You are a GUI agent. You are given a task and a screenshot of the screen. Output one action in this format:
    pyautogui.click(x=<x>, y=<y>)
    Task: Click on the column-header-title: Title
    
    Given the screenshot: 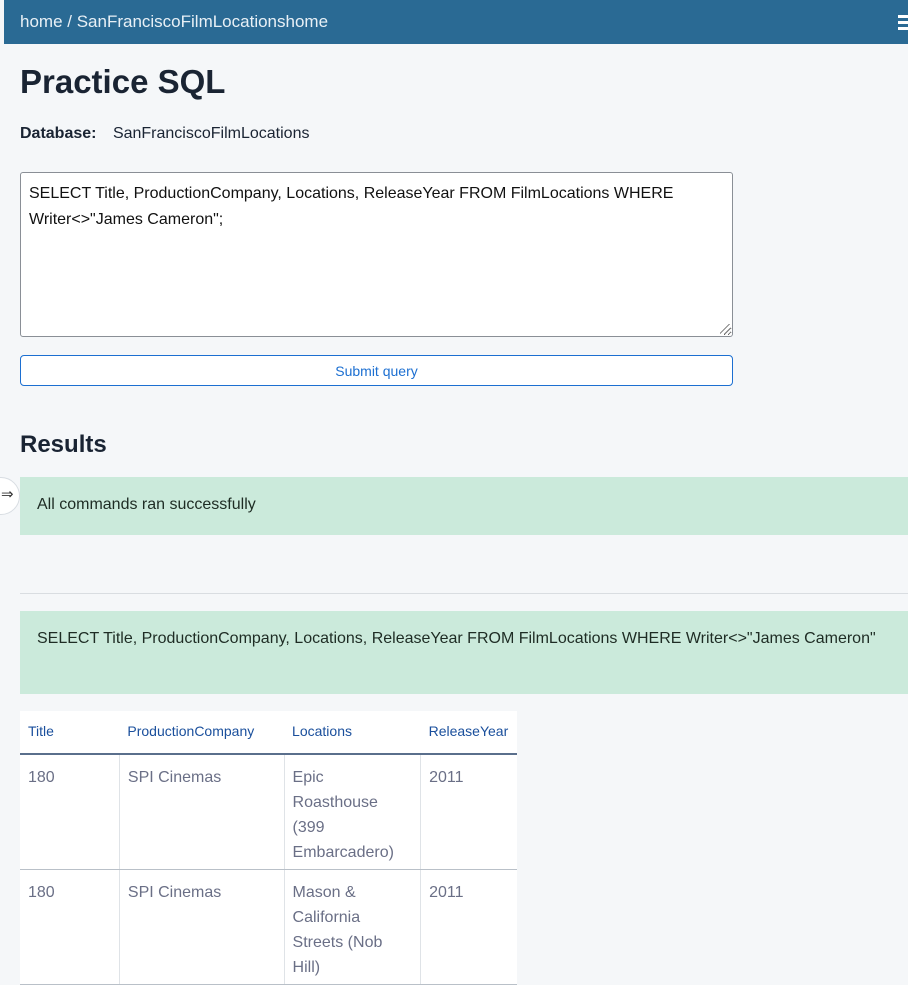 What is the action you would take?
    pyautogui.click(x=70, y=733)
    